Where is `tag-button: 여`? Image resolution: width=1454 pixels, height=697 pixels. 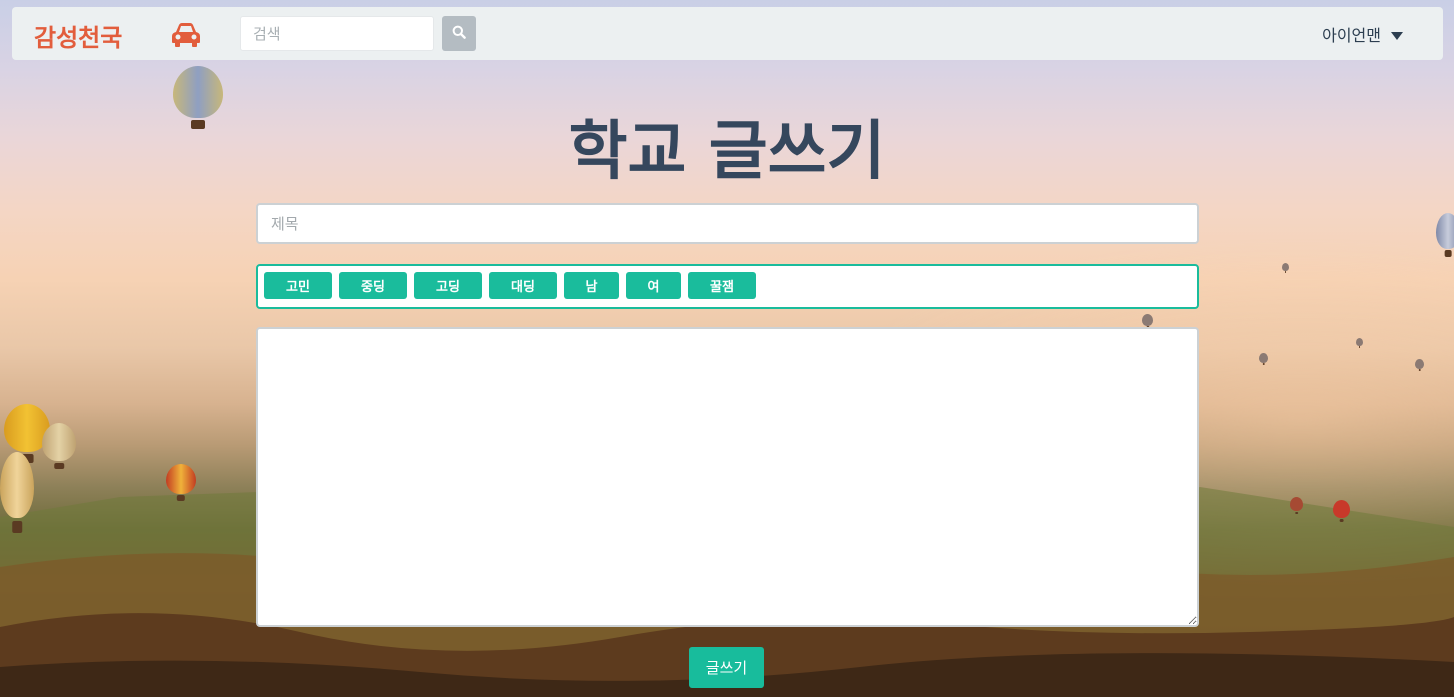 tag-button: 여 is located at coordinates (653, 285).